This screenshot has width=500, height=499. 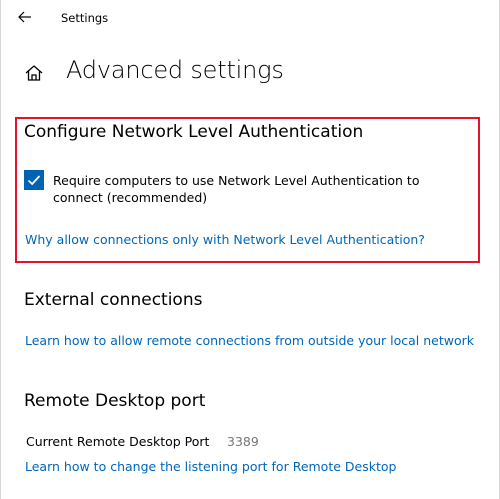 What do you see at coordinates (85, 18) in the screenshot?
I see `window-title: Settings` at bounding box center [85, 18].